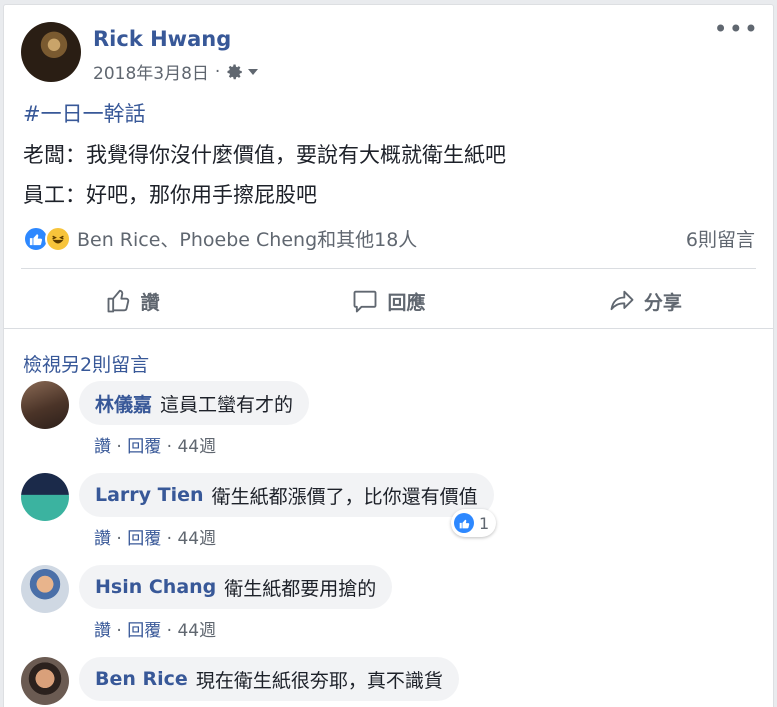 The height and width of the screenshot is (707, 777). I want to click on comment-reaction-badge: 1, so click(474, 523).